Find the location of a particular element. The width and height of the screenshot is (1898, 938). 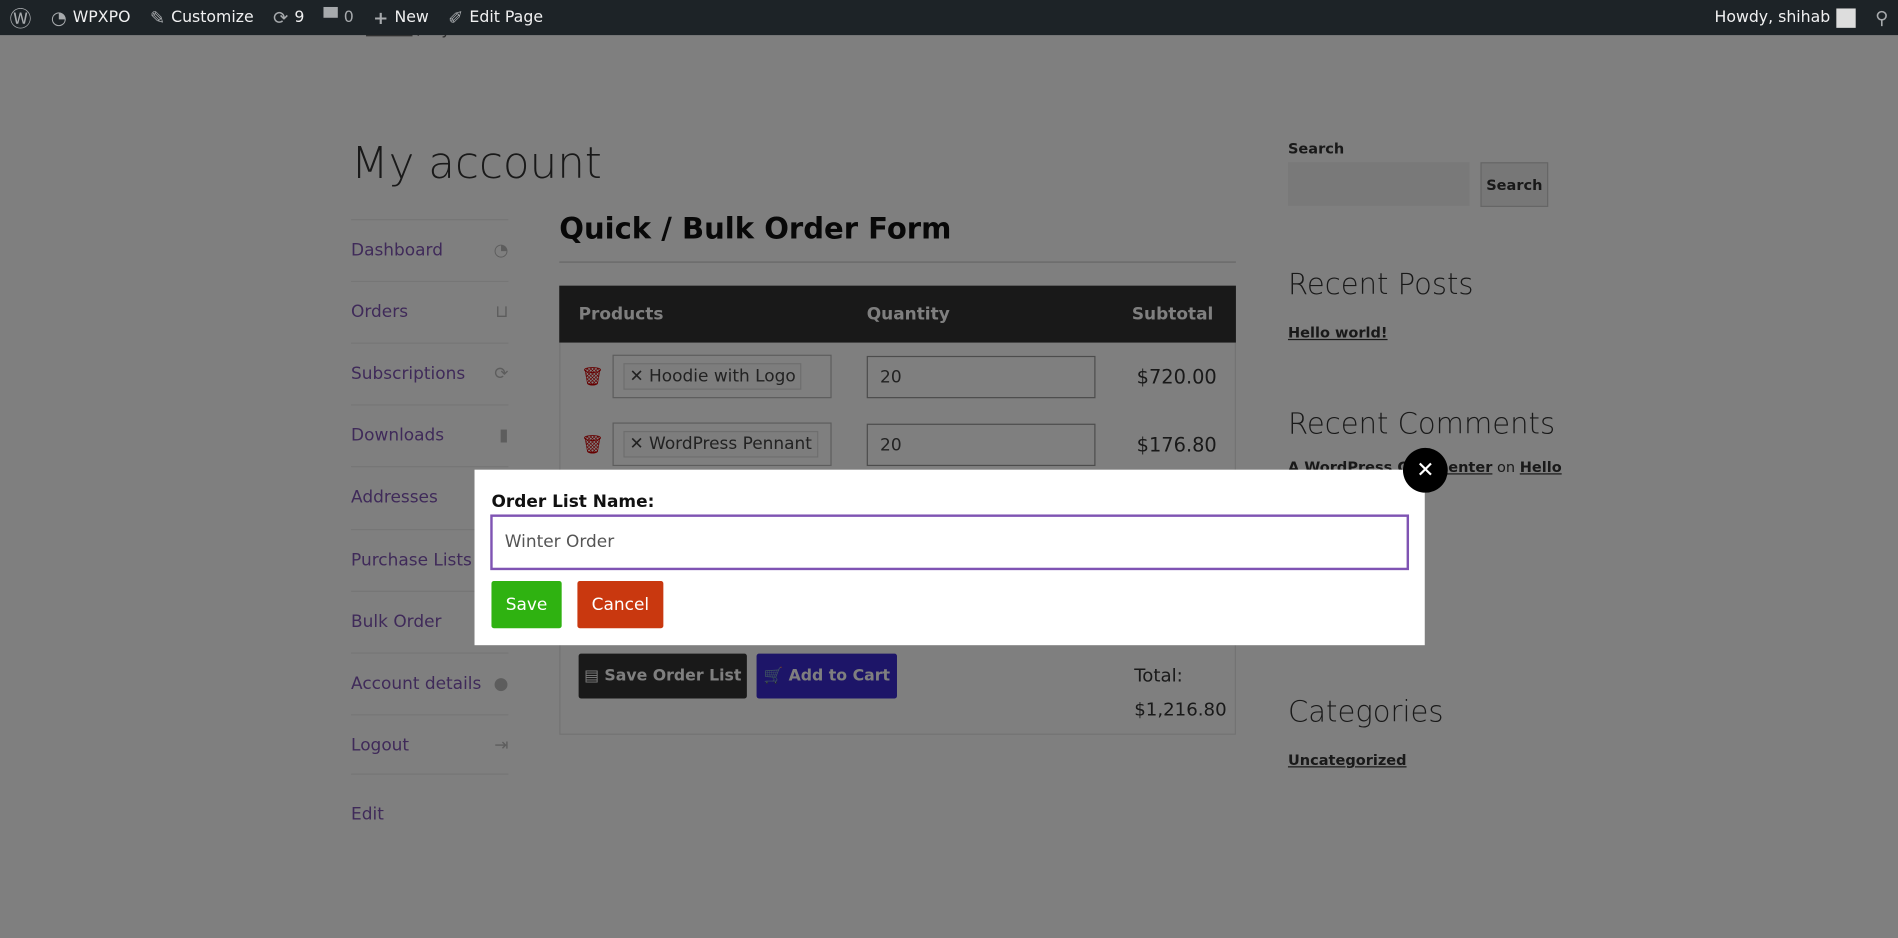

wordpress-icon: Ⓦ is located at coordinates (20, 19).